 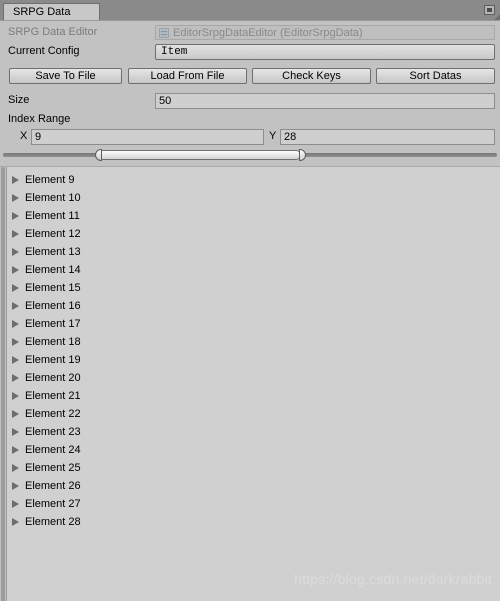 I want to click on list-item-label: Element 23, so click(x=53, y=432).